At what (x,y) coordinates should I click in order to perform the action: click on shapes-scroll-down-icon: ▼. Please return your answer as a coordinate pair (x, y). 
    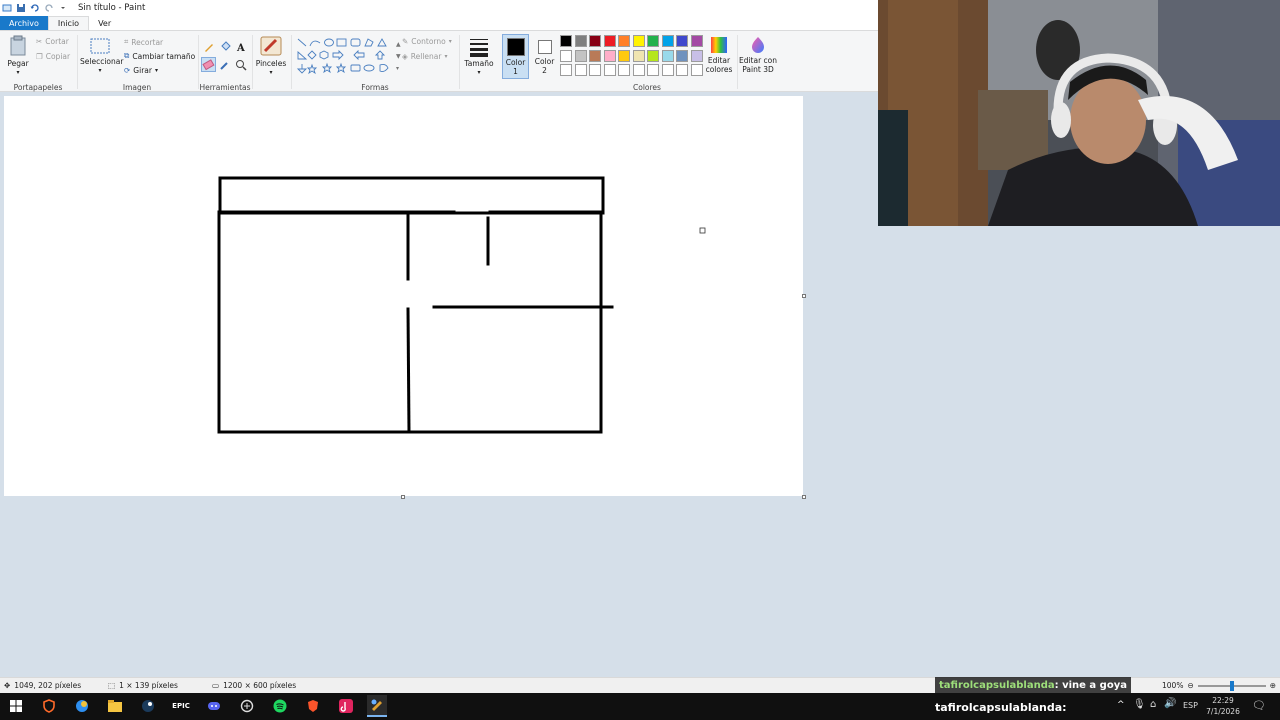
    Looking at the image, I should click on (398, 56).